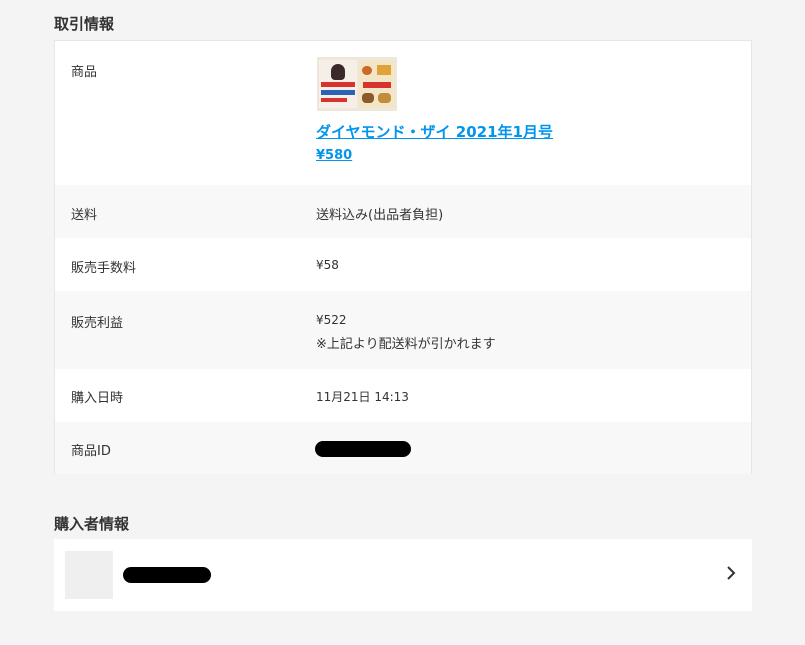  I want to click on product-name-link: ダイヤモンド・ザイ 2021年1月号, so click(434, 131).